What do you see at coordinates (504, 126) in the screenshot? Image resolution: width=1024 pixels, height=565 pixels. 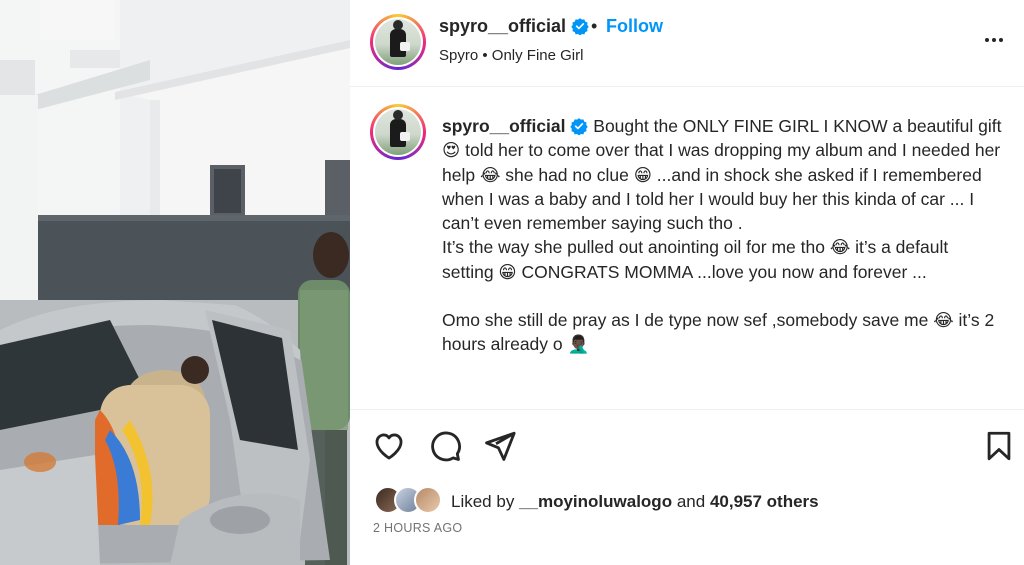 I see `caption-username: spyro__official` at bounding box center [504, 126].